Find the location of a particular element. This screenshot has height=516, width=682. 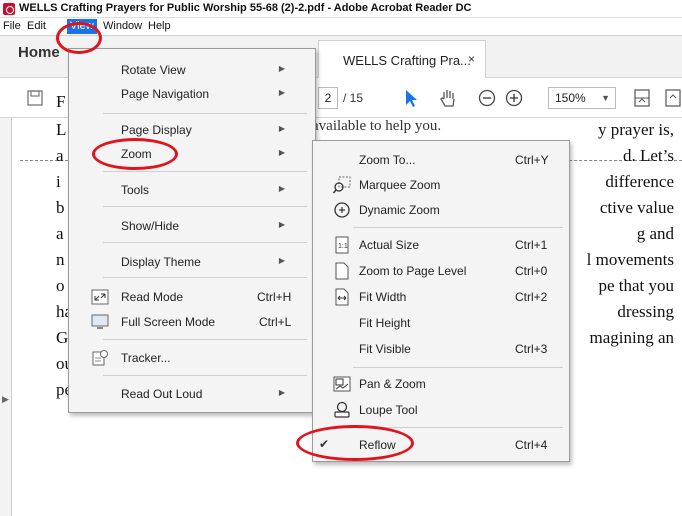

annotation-circle-reflow is located at coordinates (355, 443).